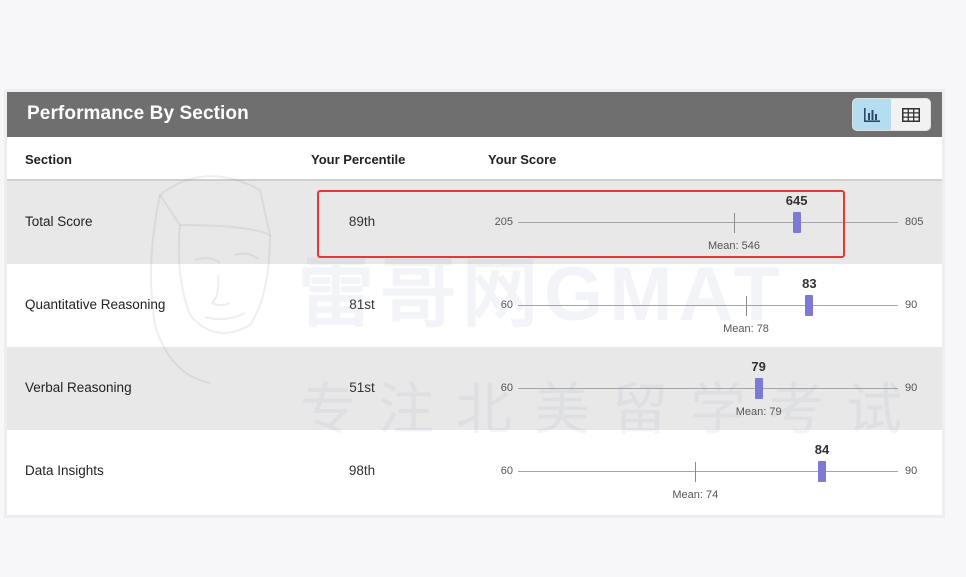 Image resolution: width=966 pixels, height=577 pixels. What do you see at coordinates (95, 304) in the screenshot?
I see `section-name: Quantitative Reasoning` at bounding box center [95, 304].